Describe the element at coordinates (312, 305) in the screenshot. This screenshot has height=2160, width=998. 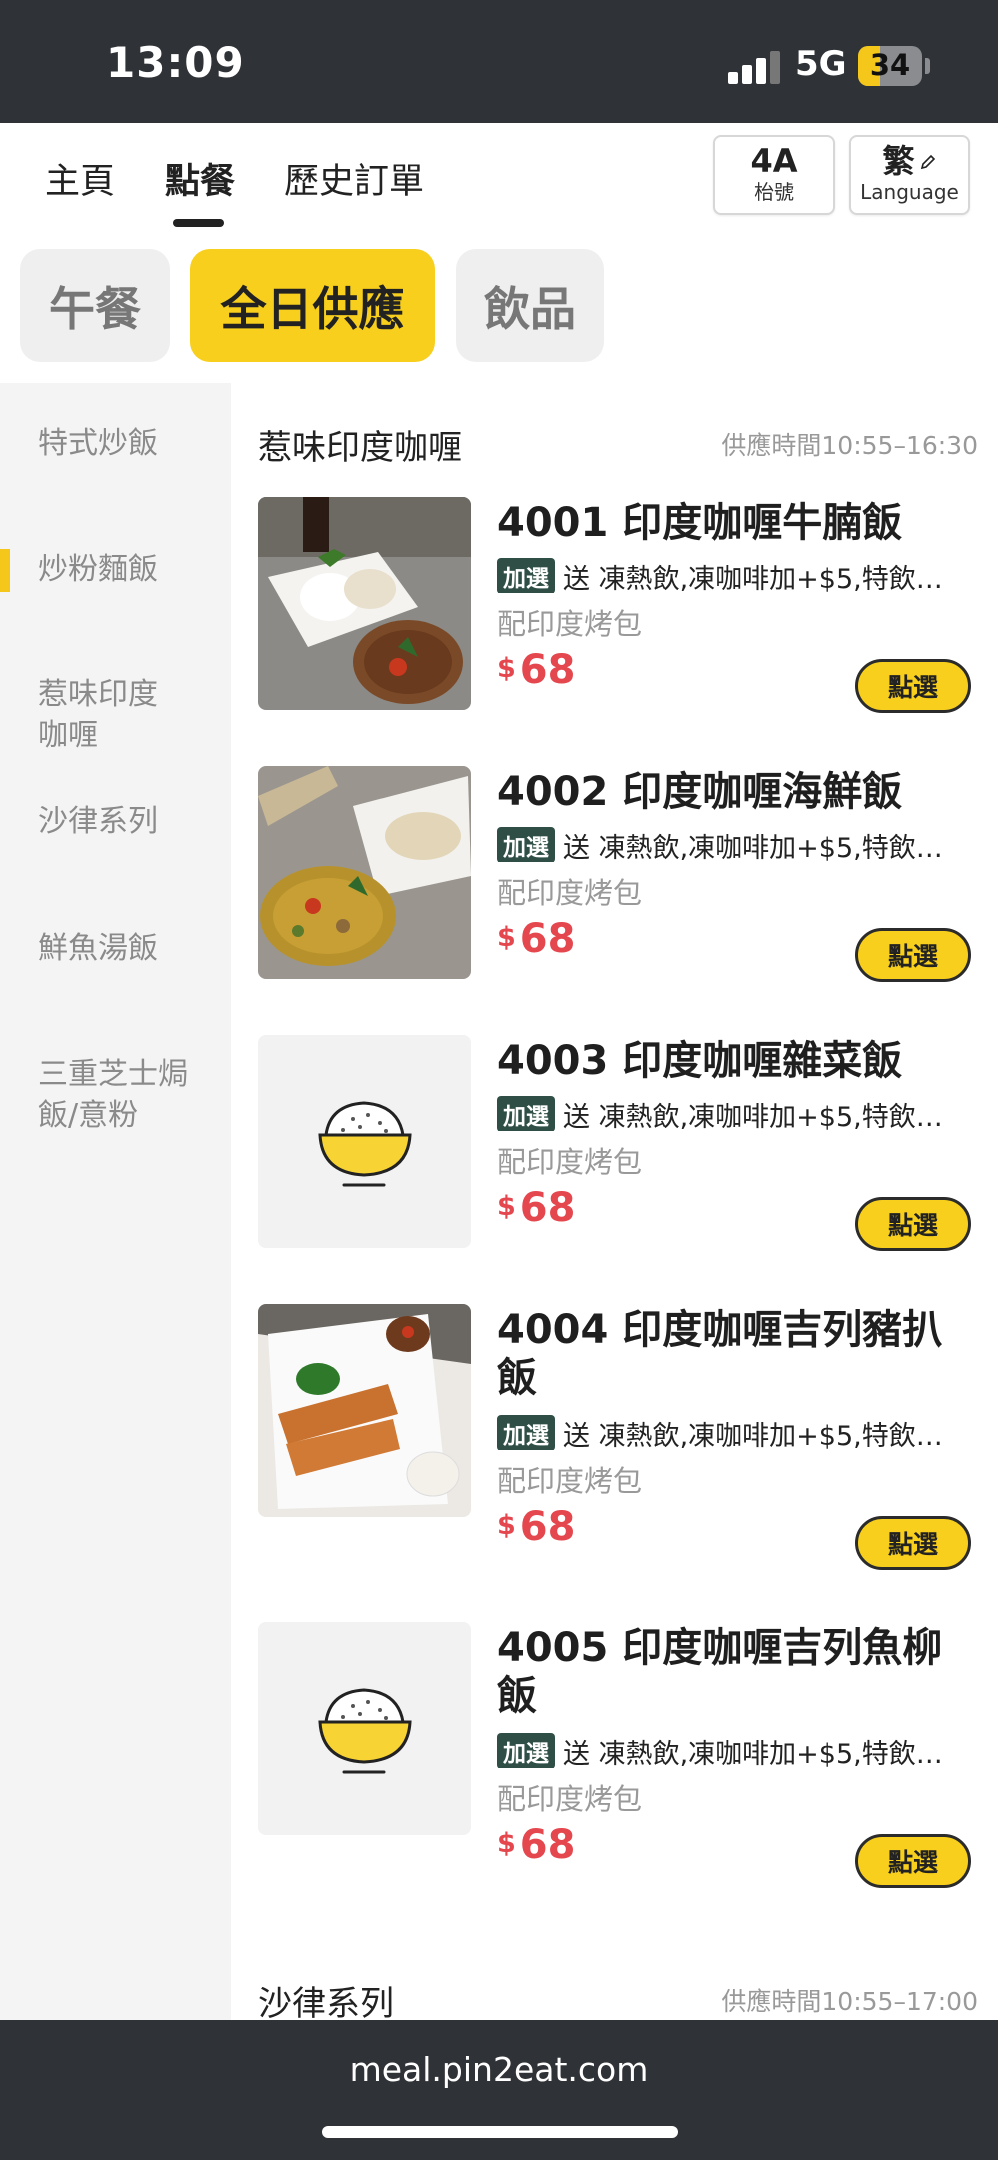
I see `category-all-day: 全日供應` at that location.